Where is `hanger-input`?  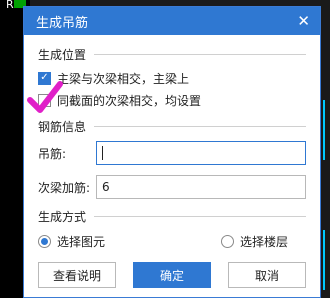 hanger-input is located at coordinates (201, 153).